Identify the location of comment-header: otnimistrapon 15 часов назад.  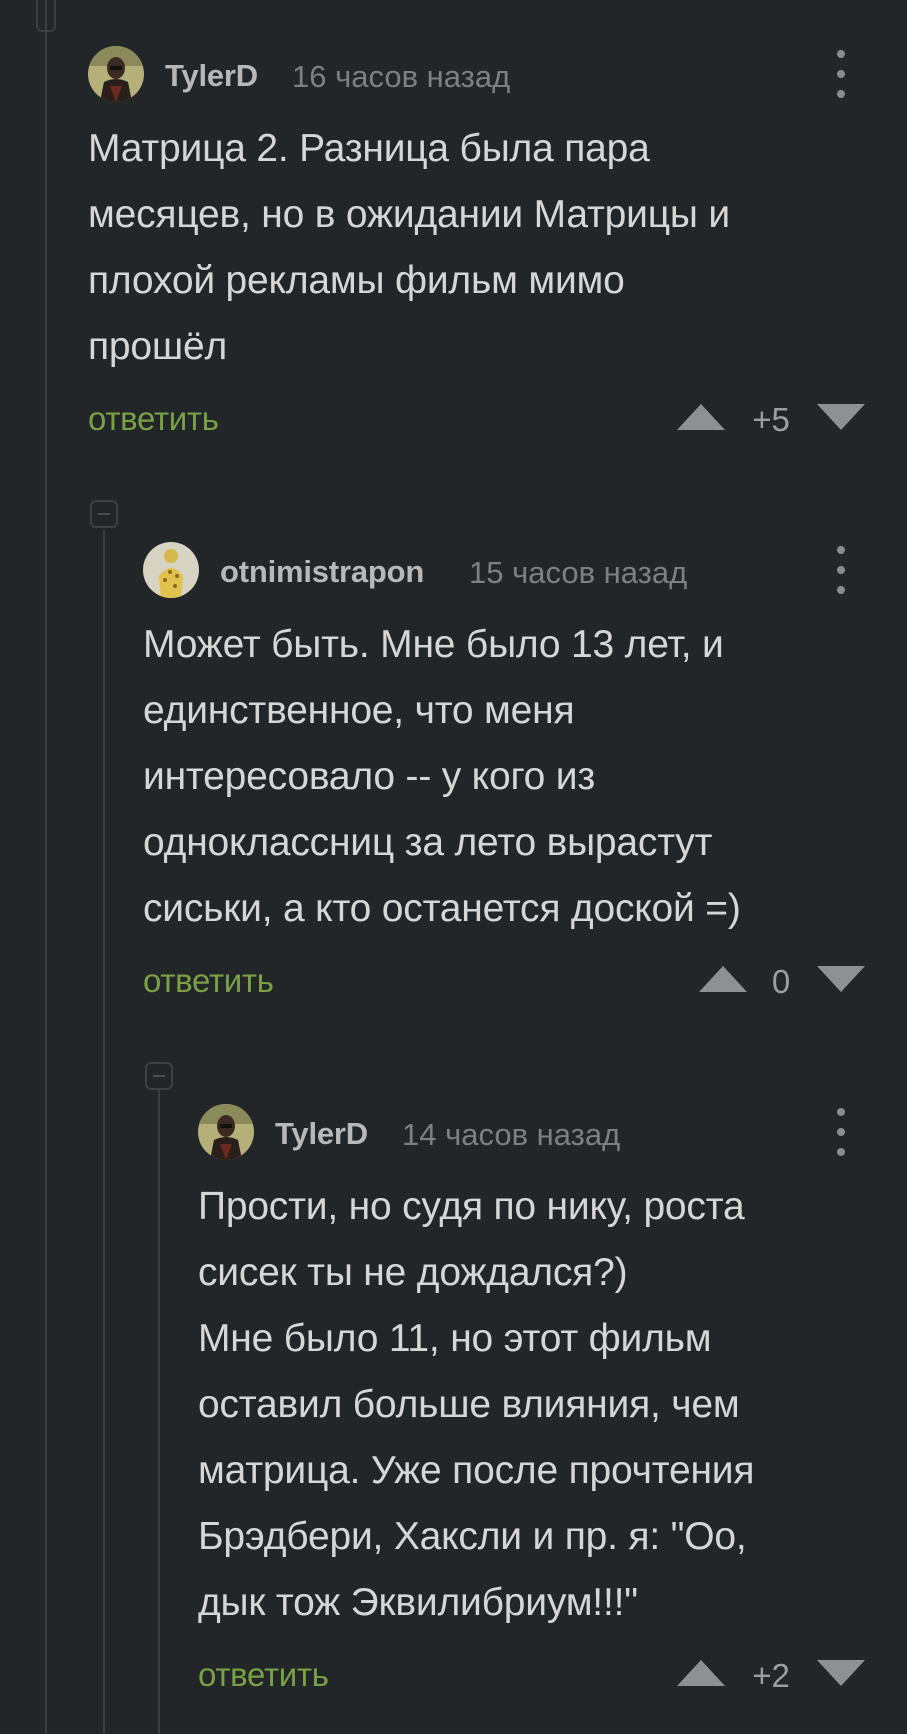
(525, 570).